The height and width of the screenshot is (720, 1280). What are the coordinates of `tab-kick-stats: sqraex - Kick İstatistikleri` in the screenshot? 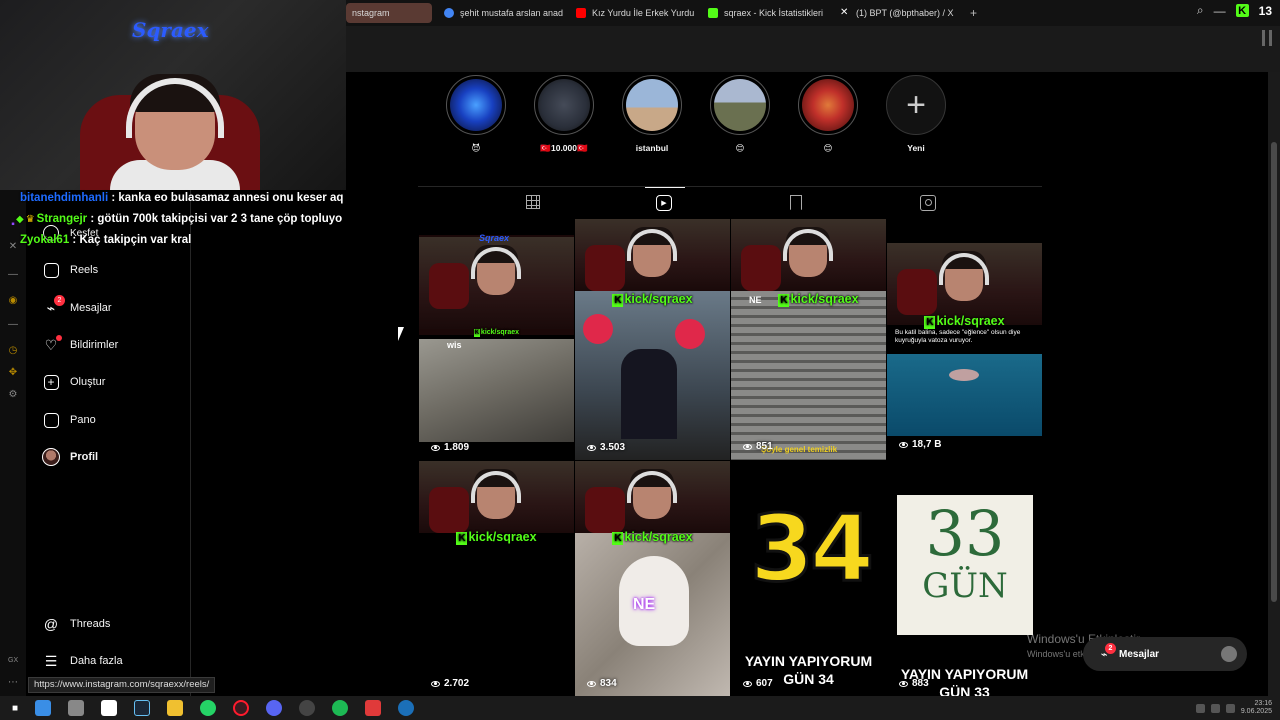 It's located at (764, 13).